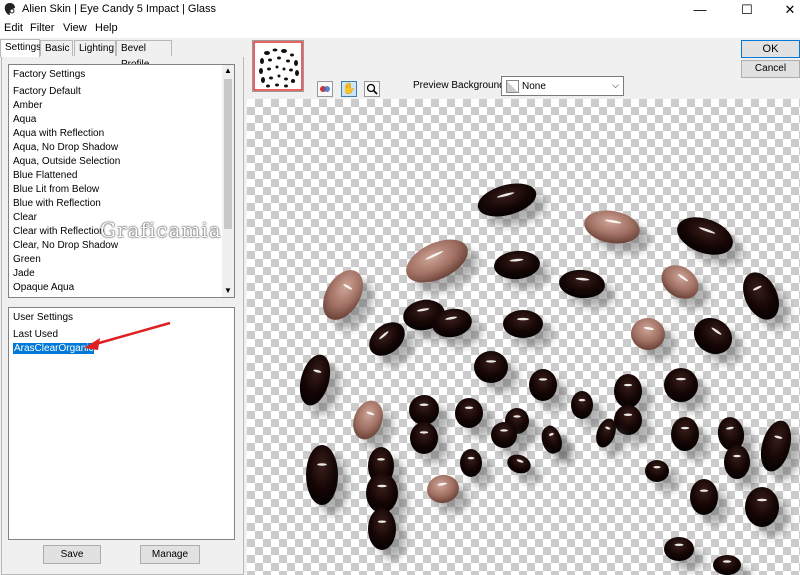 This screenshot has width=800, height=575. Describe the element at coordinates (400, 29) in the screenshot. I see `menu-bar: Edit Filter View Help` at that location.